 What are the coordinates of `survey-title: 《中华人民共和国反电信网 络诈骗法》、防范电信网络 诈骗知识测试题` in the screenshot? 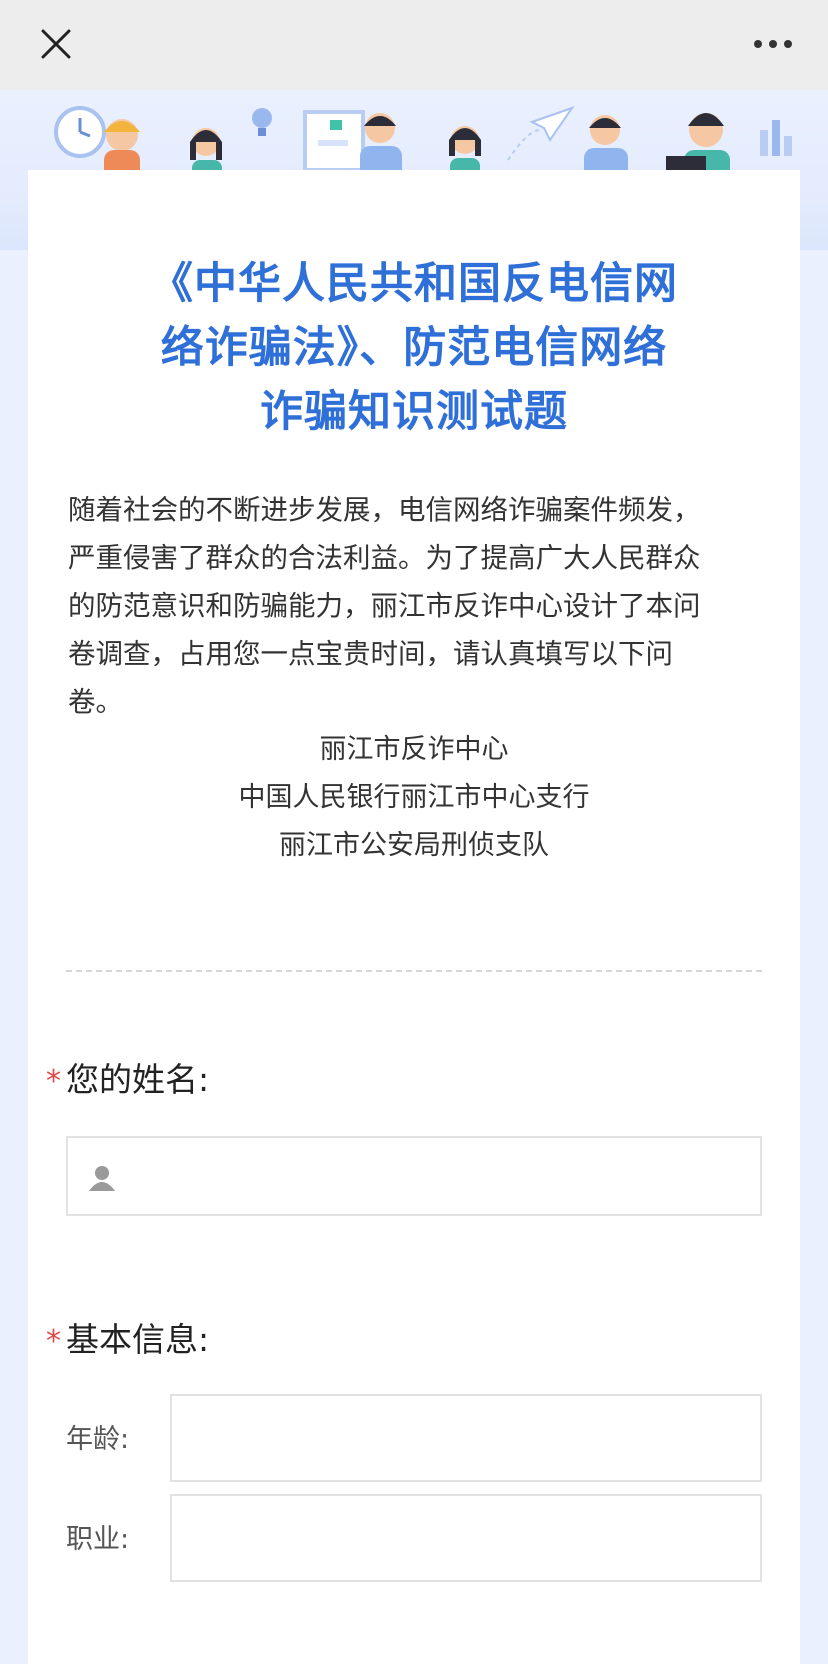 It's located at (414, 348).